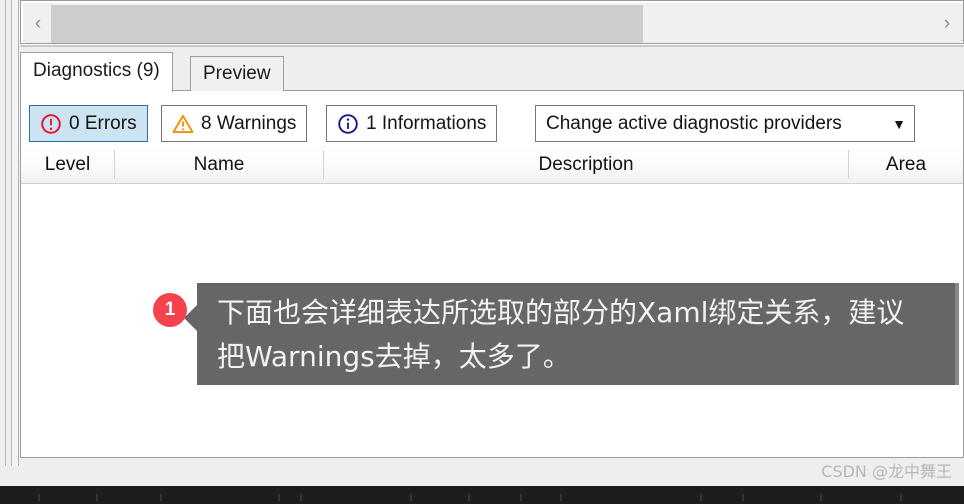  Describe the element at coordinates (899, 123) in the screenshot. I see `chevron-down-icon: ▼` at that location.